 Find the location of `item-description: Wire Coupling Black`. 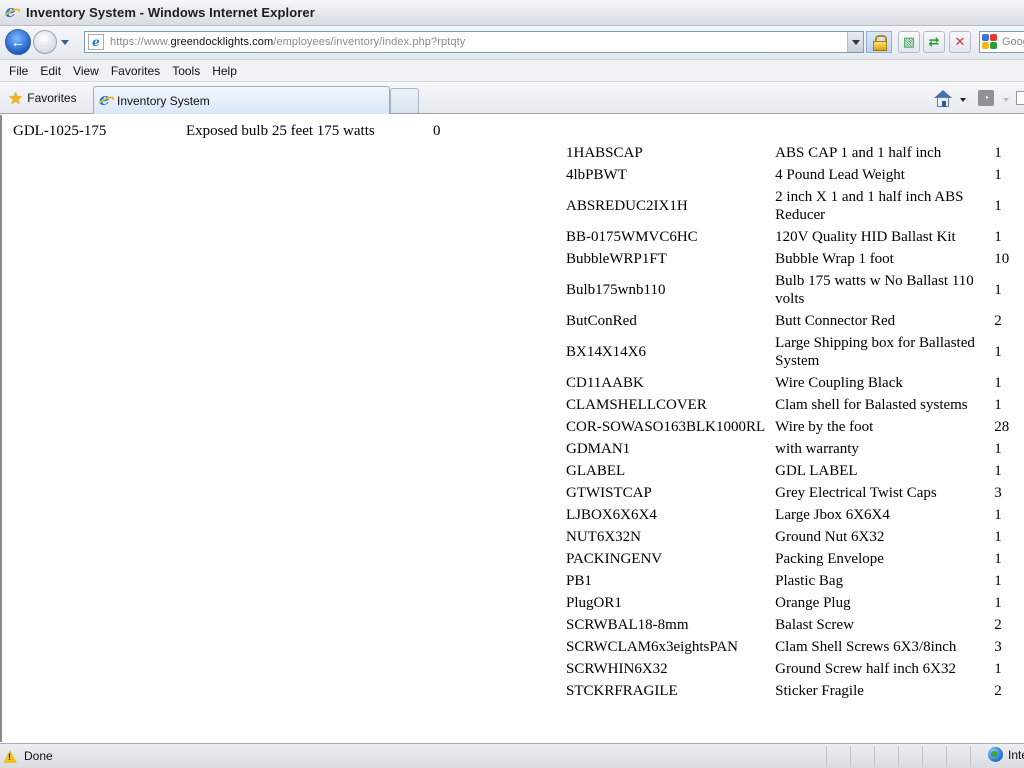

item-description: Wire Coupling Black is located at coordinates (839, 383).